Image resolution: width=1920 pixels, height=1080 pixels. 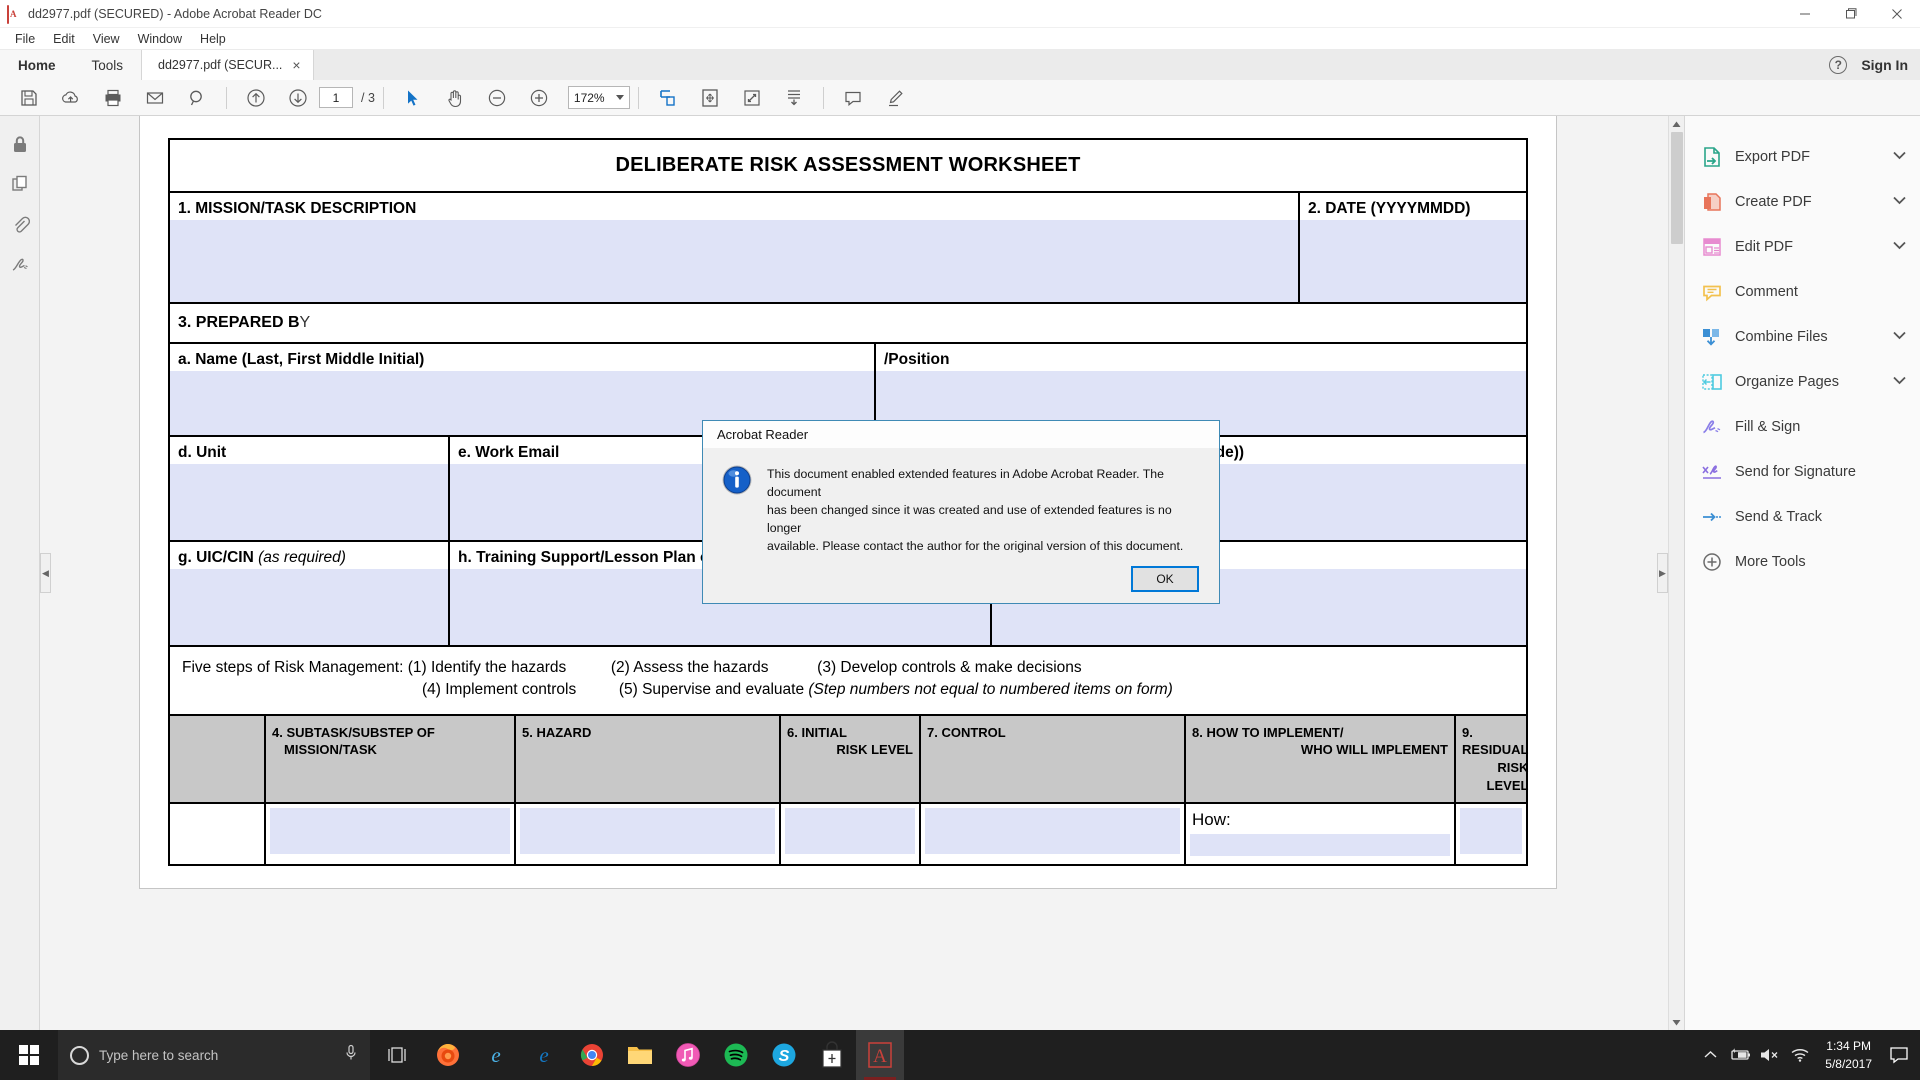 What do you see at coordinates (25, 39) in the screenshot?
I see `menu-file: File` at bounding box center [25, 39].